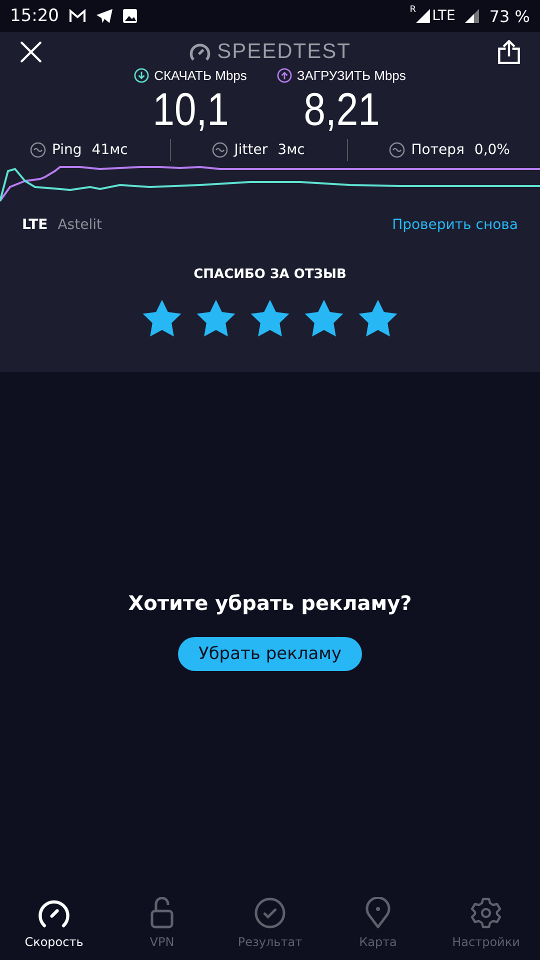 The width and height of the screenshot is (540, 960). I want to click on metric-label: Jitter, so click(251, 150).